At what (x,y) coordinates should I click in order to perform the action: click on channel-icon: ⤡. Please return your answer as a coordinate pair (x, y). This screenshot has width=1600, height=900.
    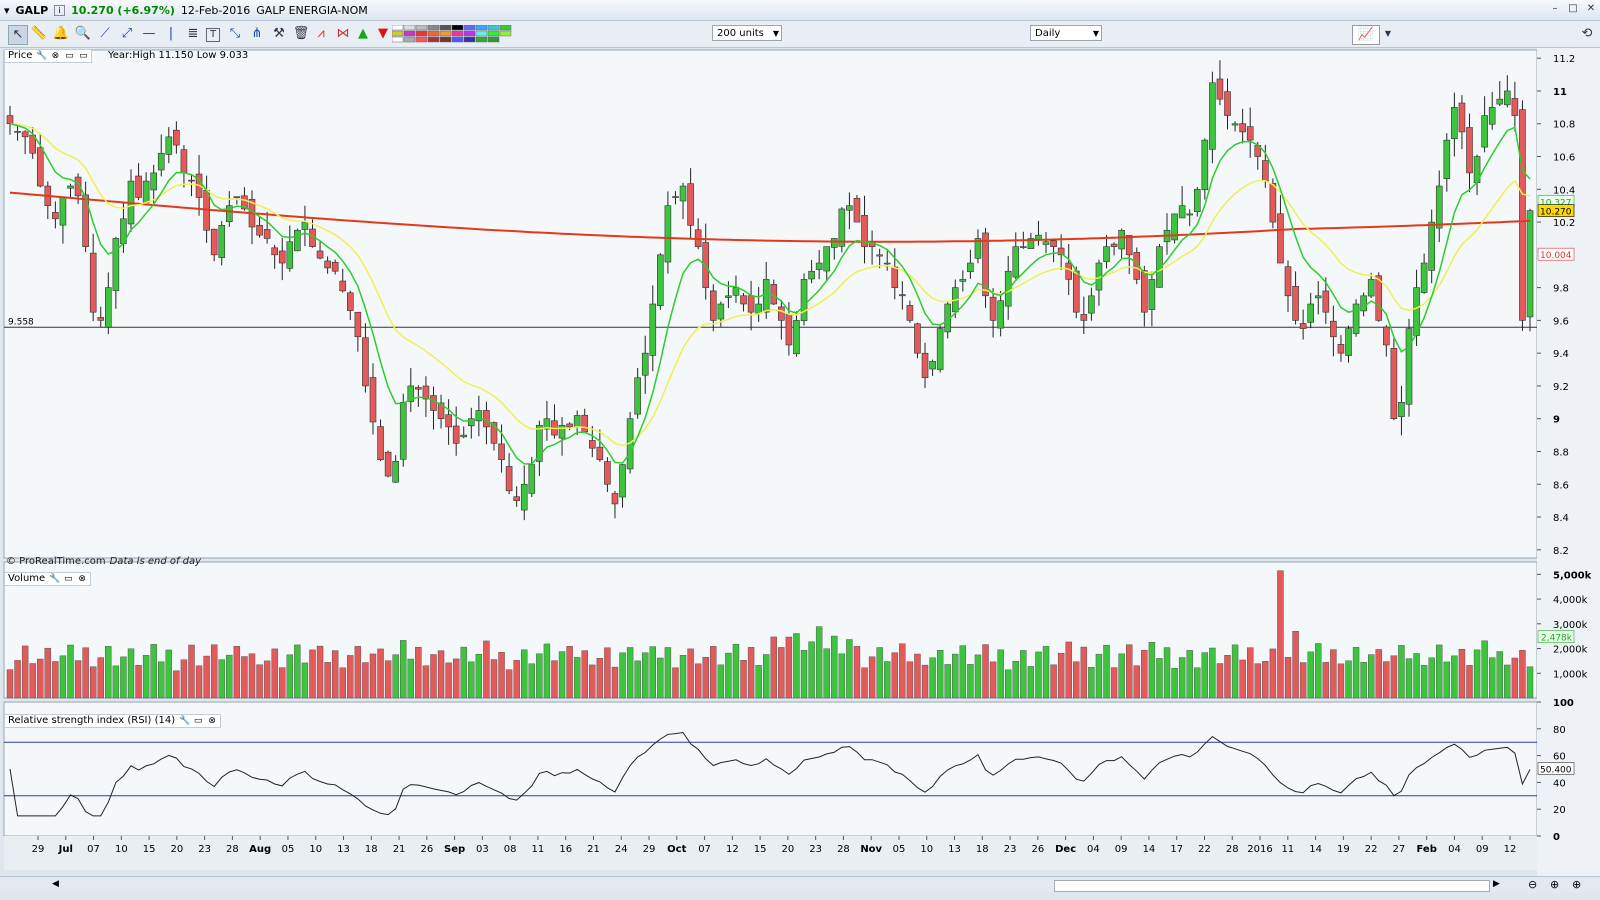
    Looking at the image, I should click on (235, 34).